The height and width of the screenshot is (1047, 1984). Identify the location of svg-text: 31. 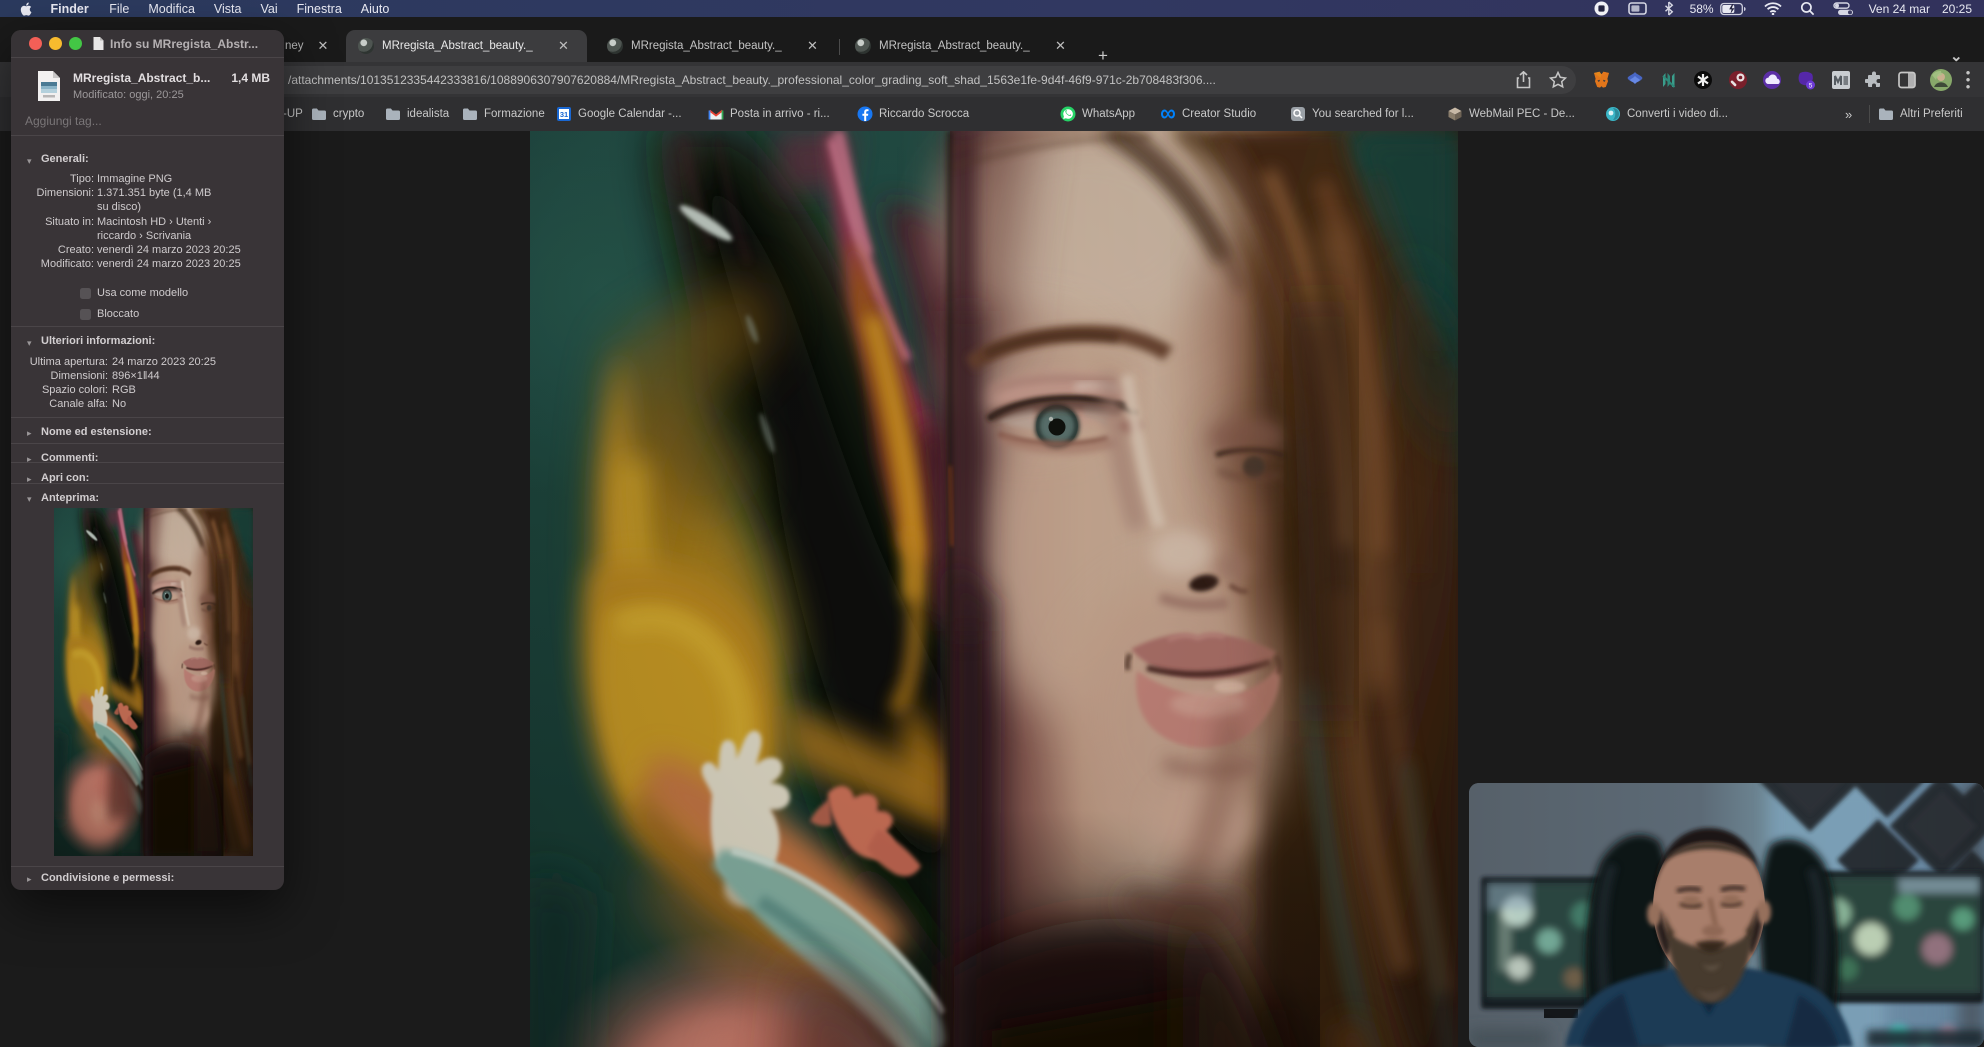
(564, 114).